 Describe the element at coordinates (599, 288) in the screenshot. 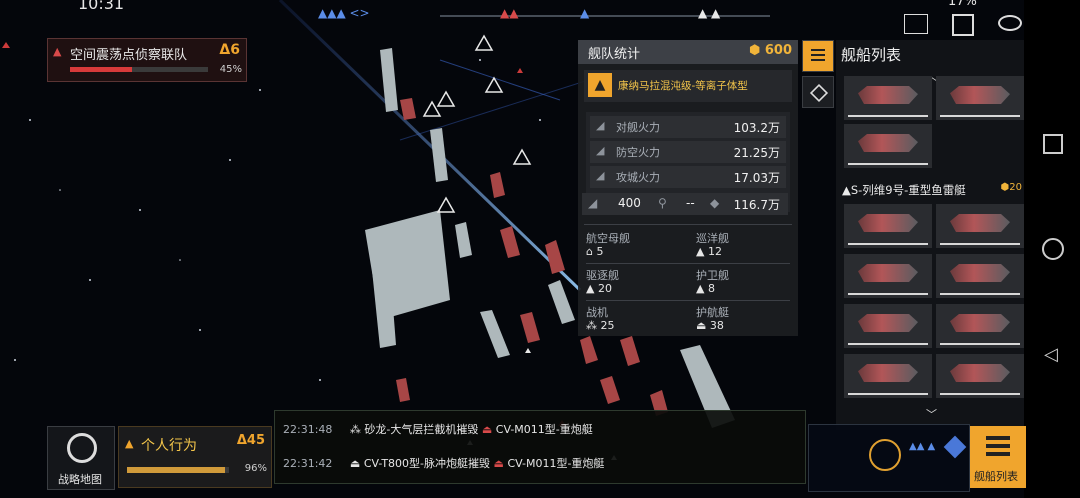

I see `class-count: ▲ 20` at that location.